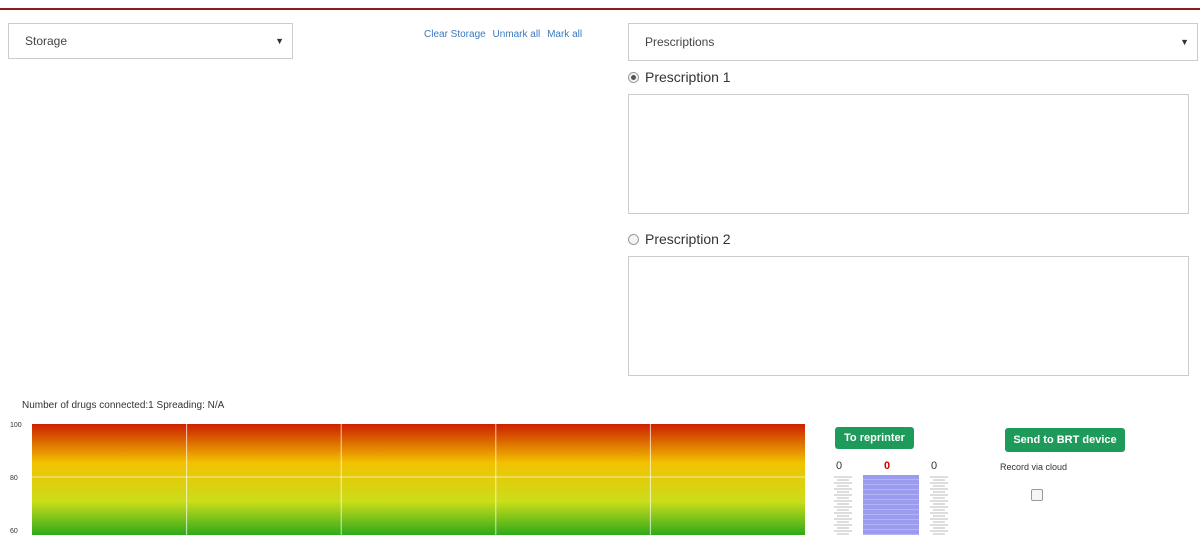 This screenshot has height=535, width=1200. I want to click on prescriptions-select: Prescriptions ▼, so click(913, 42).